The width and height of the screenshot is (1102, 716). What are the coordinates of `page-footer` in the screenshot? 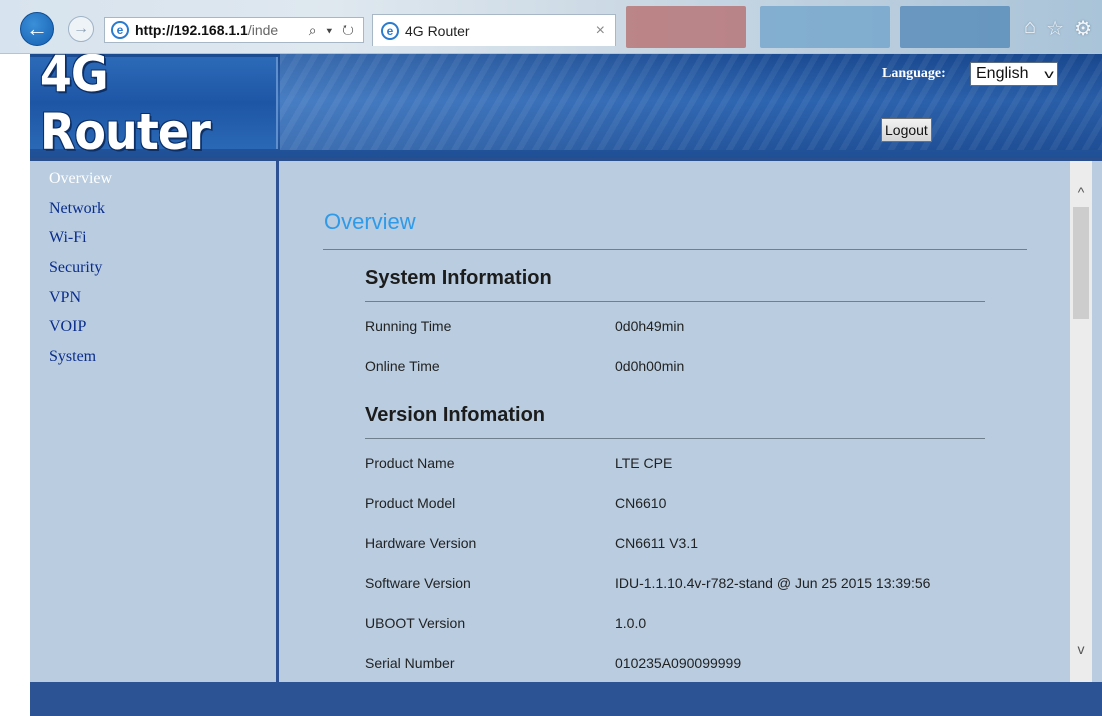 It's located at (566, 699).